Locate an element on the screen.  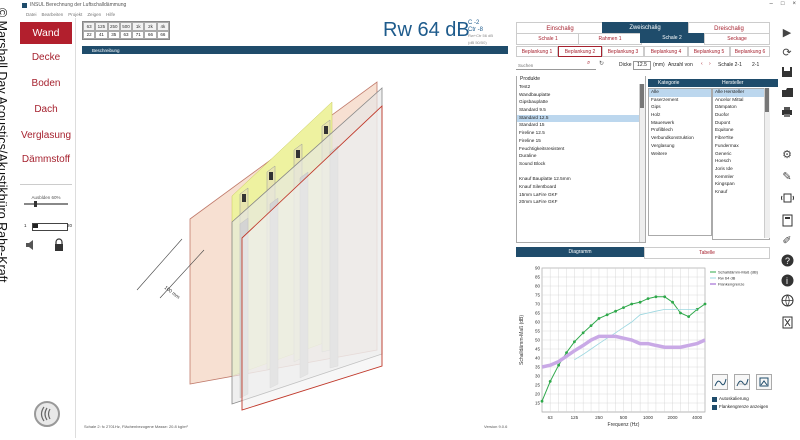
layer-tab: Beplankung 3 is located at coordinates (623, 51).